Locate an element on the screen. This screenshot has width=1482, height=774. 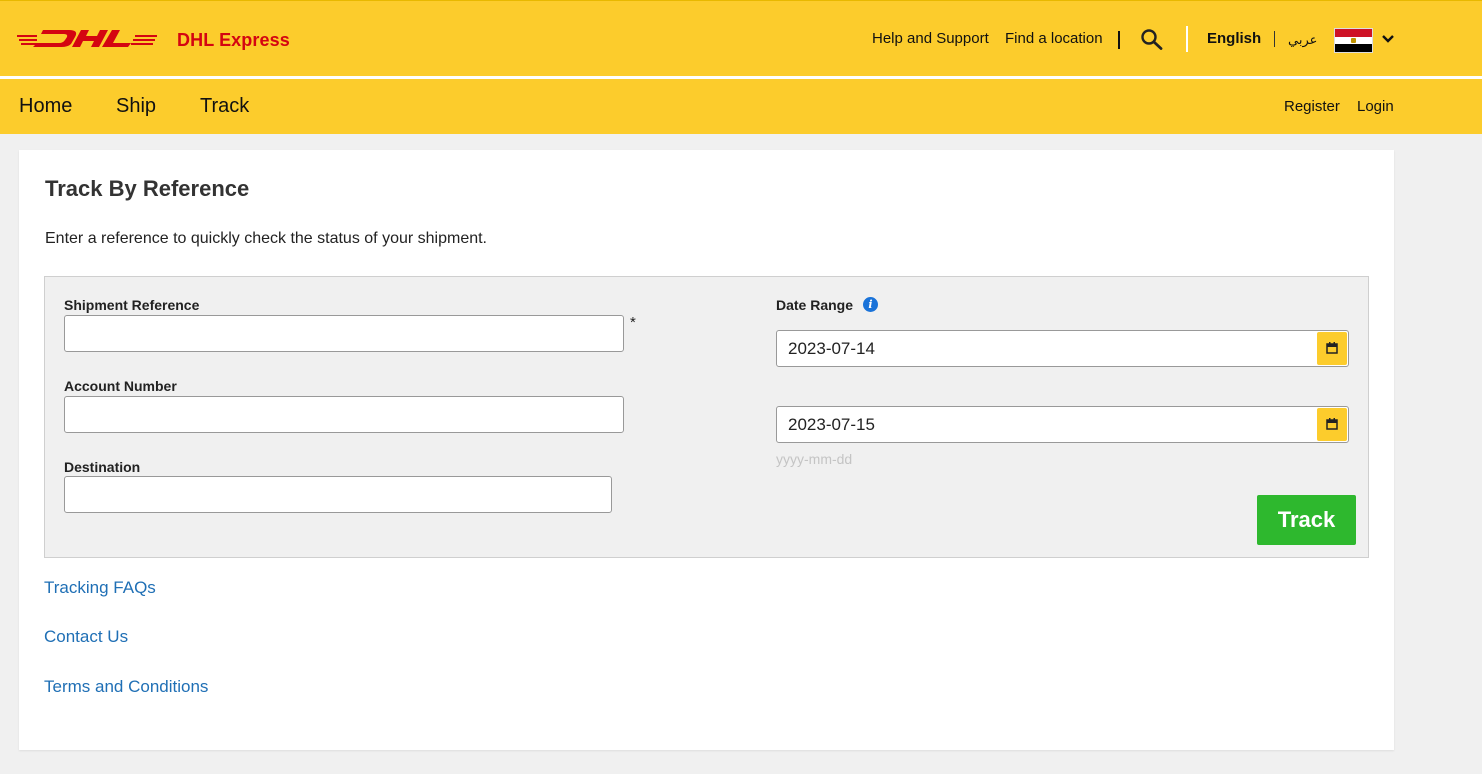
dhl-logo is located at coordinates (88, 38).